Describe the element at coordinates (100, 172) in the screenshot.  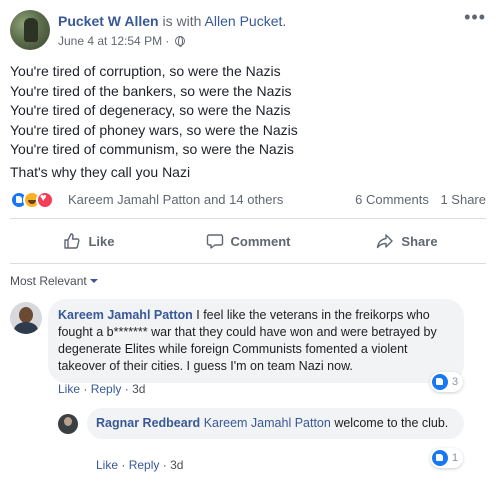
I see `post-closing-line: That's why they call you Nazi` at that location.